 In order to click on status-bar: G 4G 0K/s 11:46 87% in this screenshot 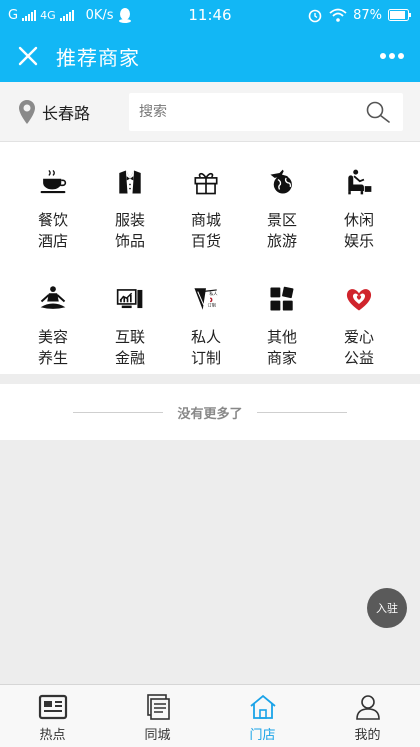, I will do `click(210, 15)`.